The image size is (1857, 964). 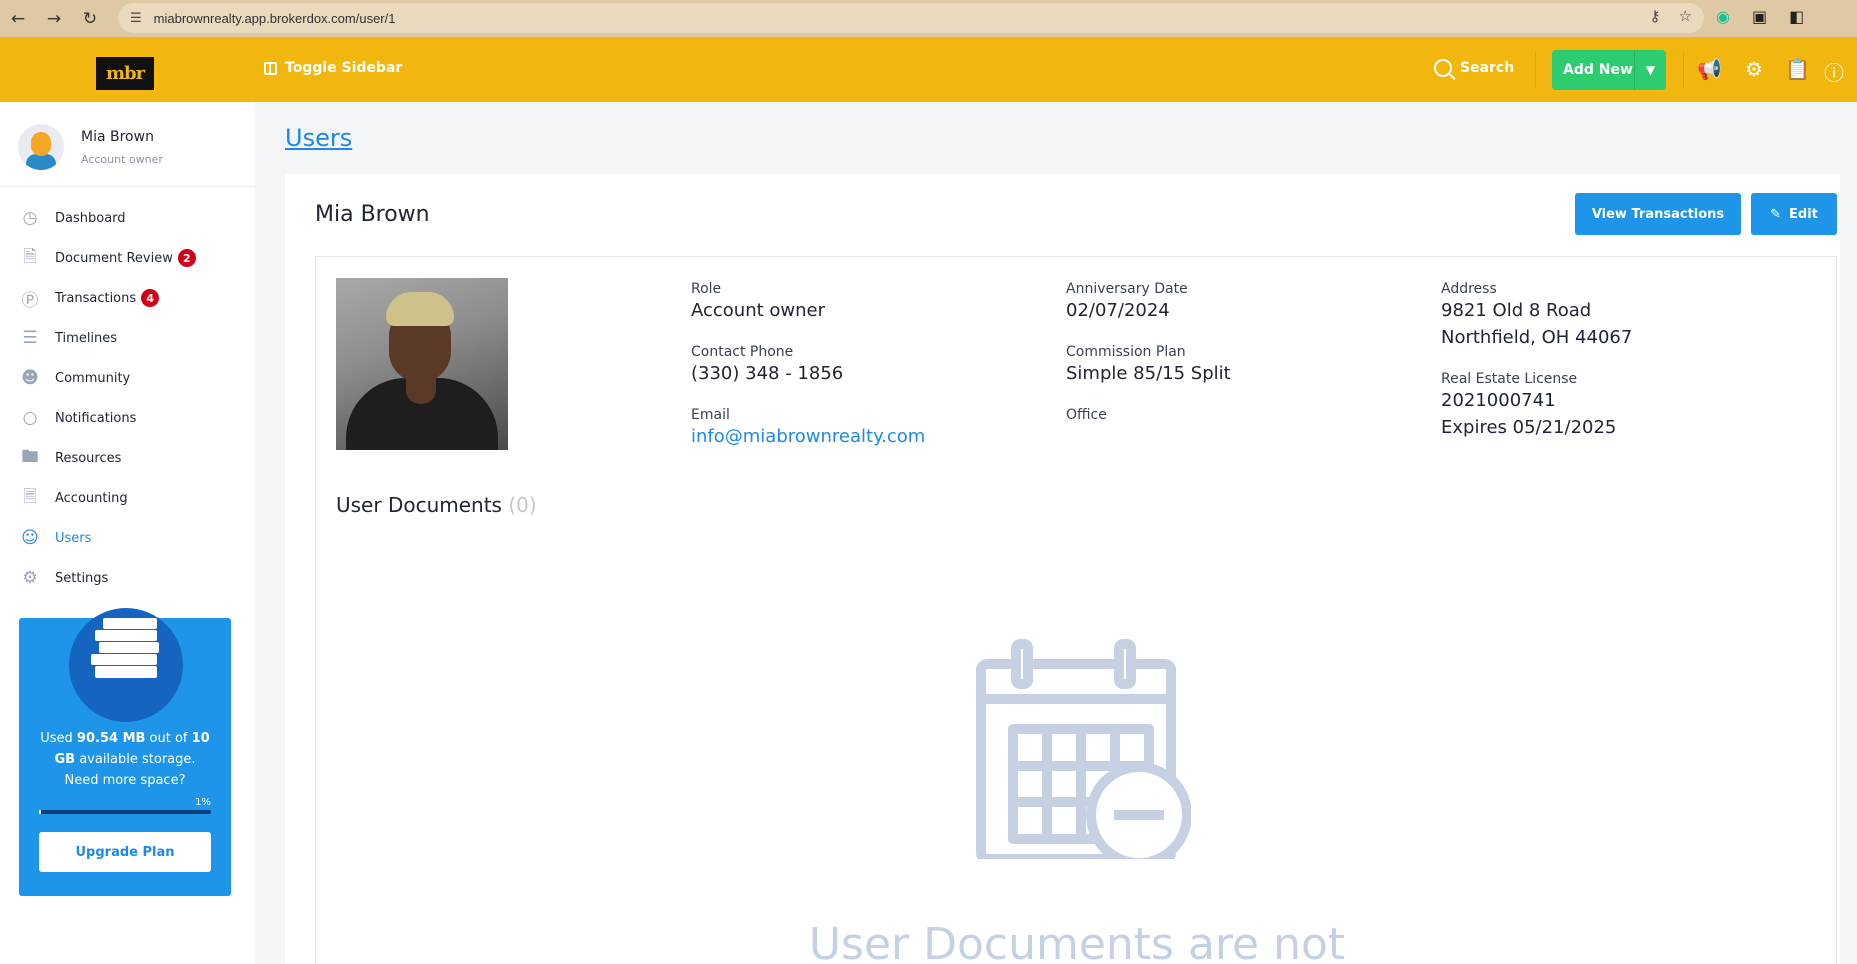 I want to click on user-photo, so click(x=422, y=364).